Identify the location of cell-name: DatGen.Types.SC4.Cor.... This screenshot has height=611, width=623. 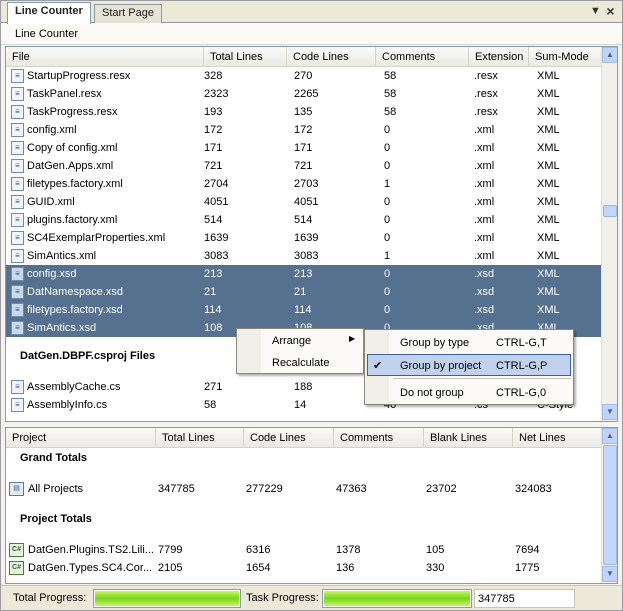
(90, 568).